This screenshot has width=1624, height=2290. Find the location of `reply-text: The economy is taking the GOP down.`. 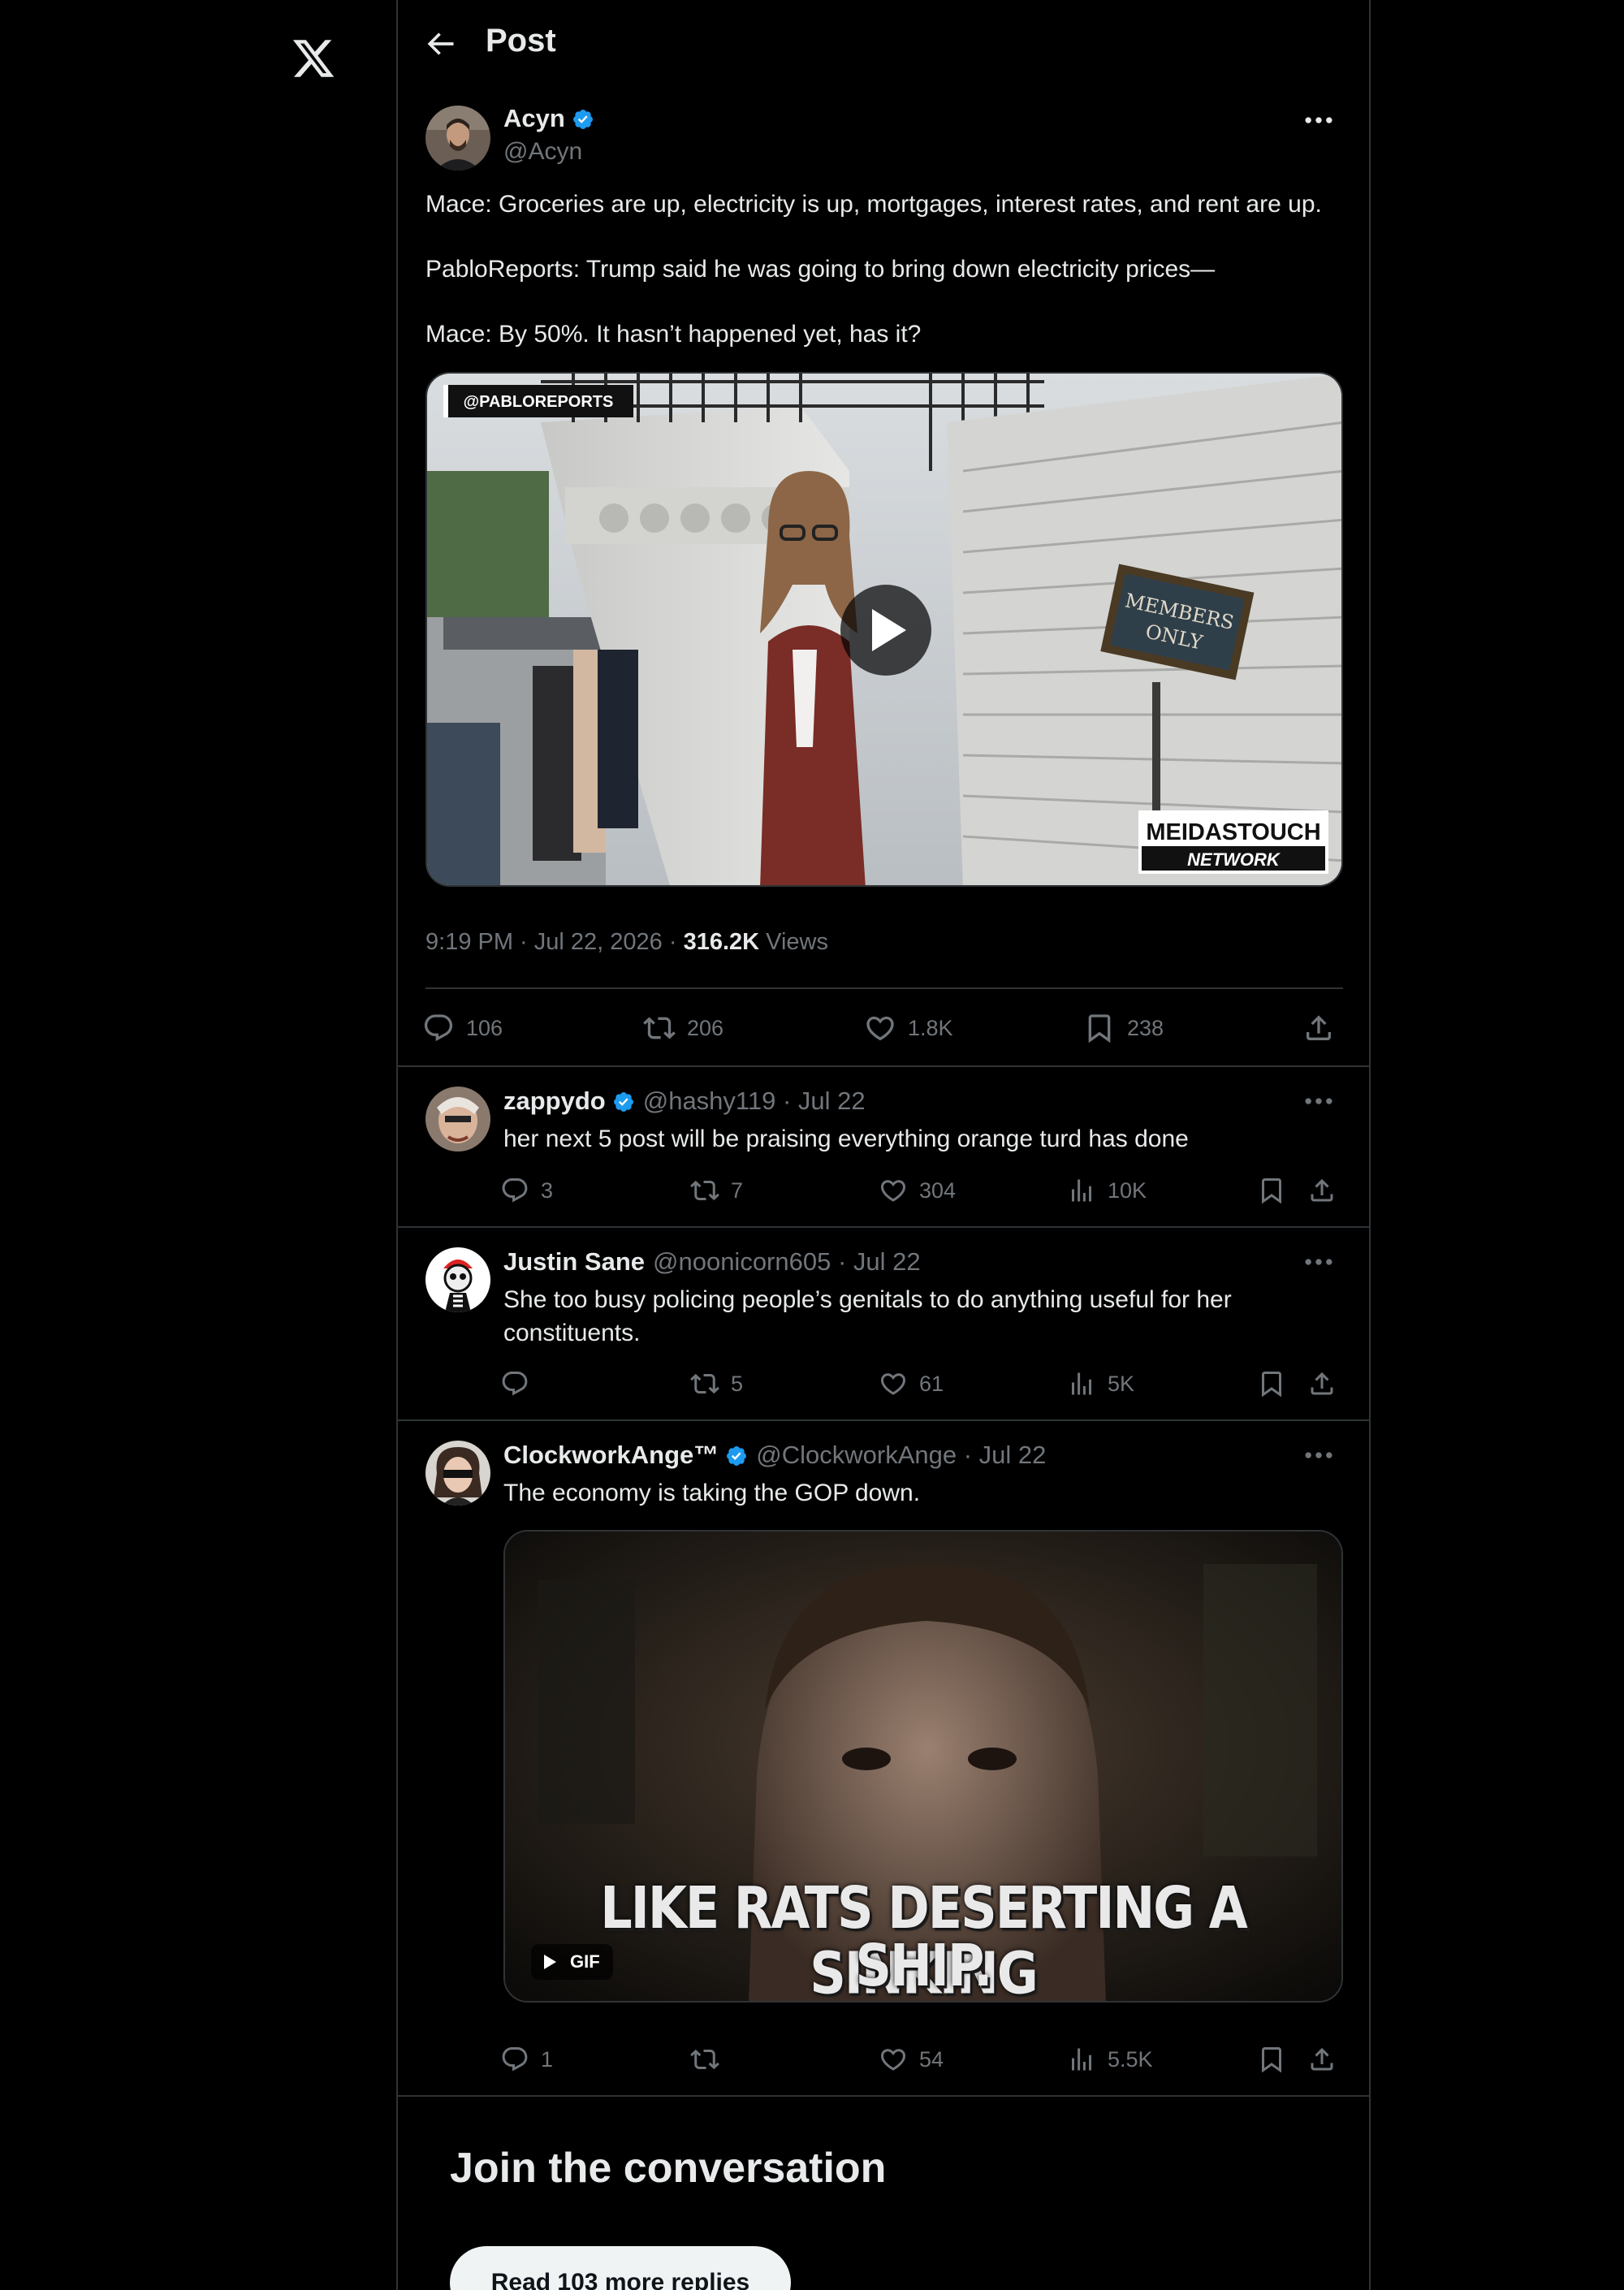

reply-text: The economy is taking the GOP down. is located at coordinates (712, 1493).